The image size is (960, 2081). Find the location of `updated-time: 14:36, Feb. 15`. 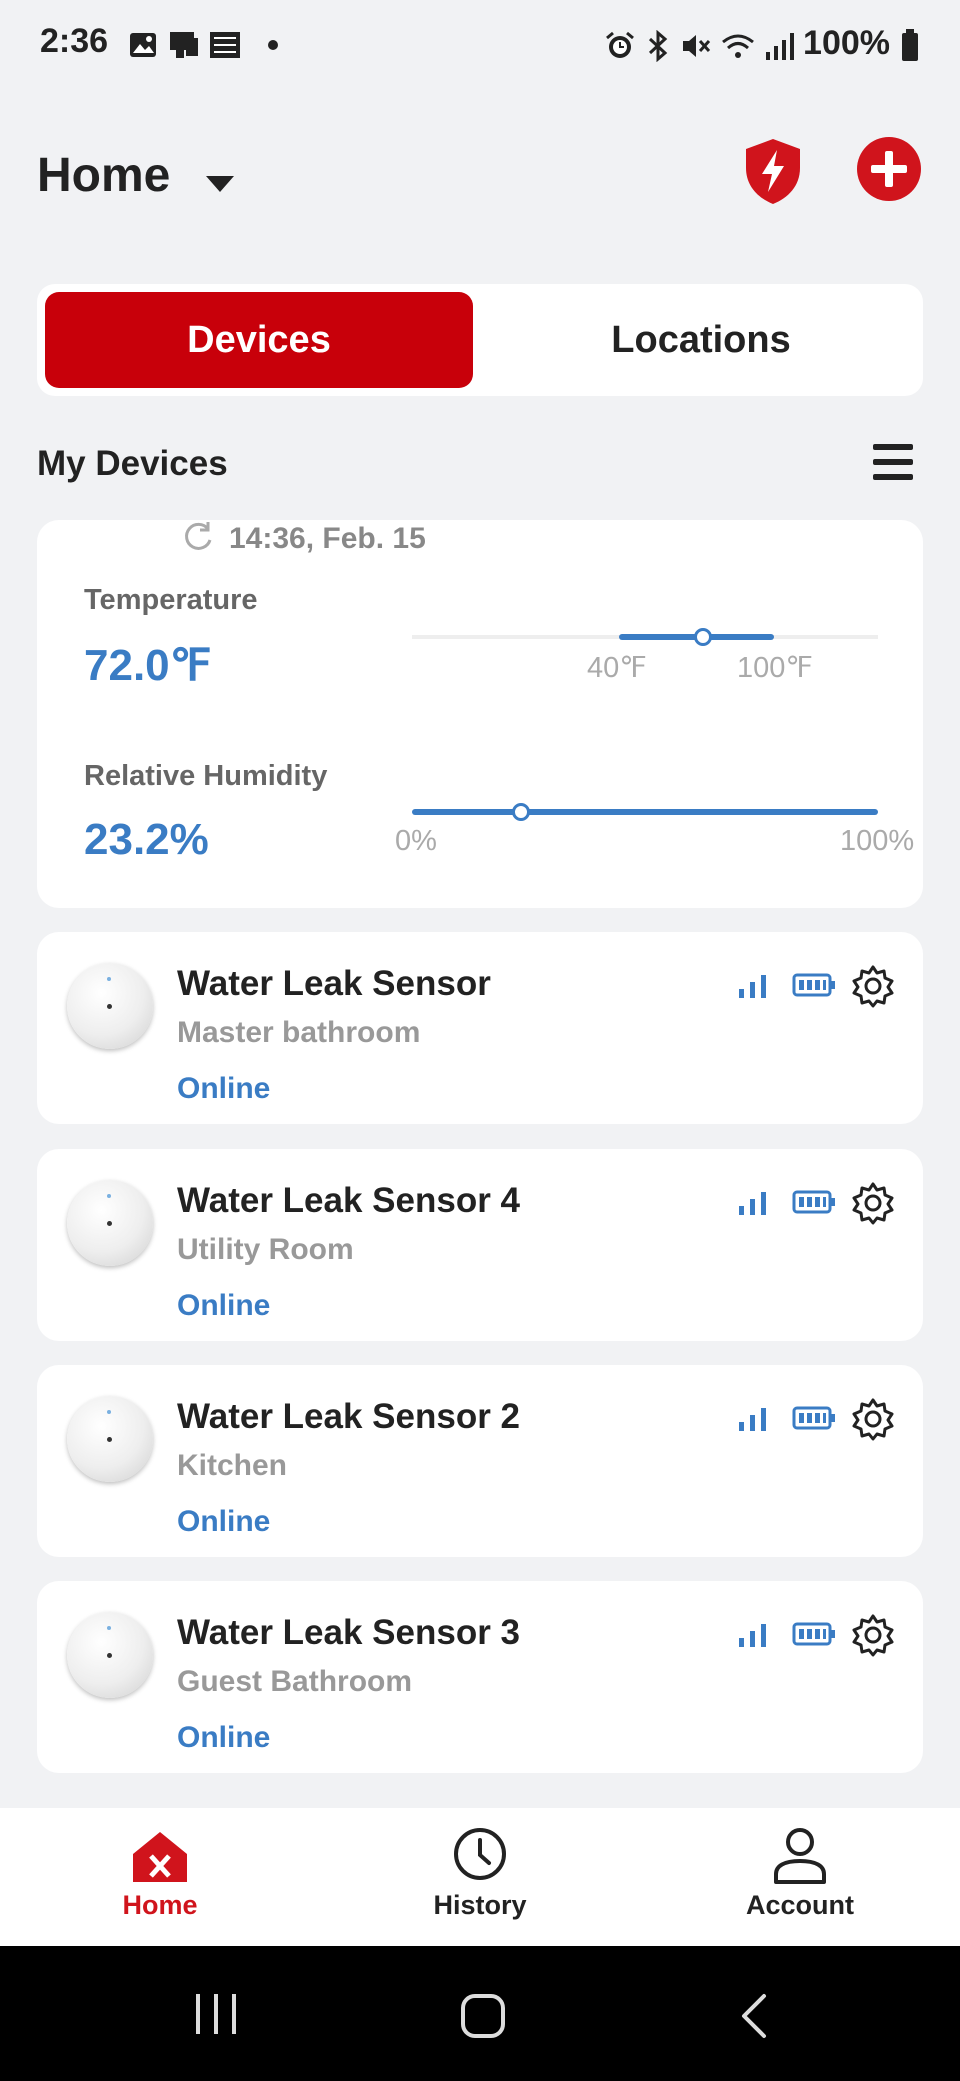

updated-time: 14:36, Feb. 15 is located at coordinates (327, 538).